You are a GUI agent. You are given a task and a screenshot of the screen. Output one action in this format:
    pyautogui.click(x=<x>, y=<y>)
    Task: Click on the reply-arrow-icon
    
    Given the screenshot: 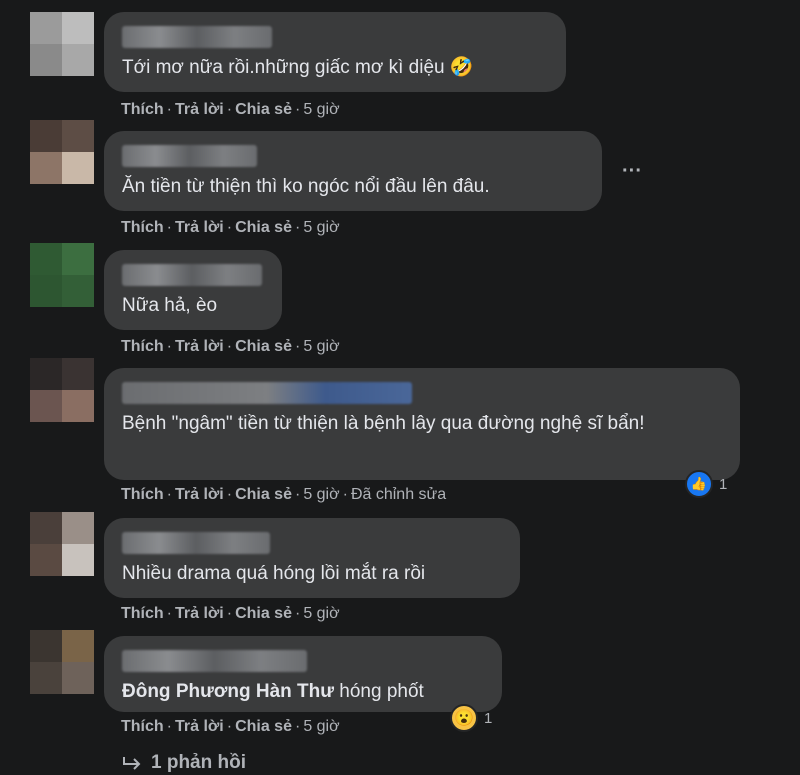 What is the action you would take?
    pyautogui.click(x=132, y=763)
    